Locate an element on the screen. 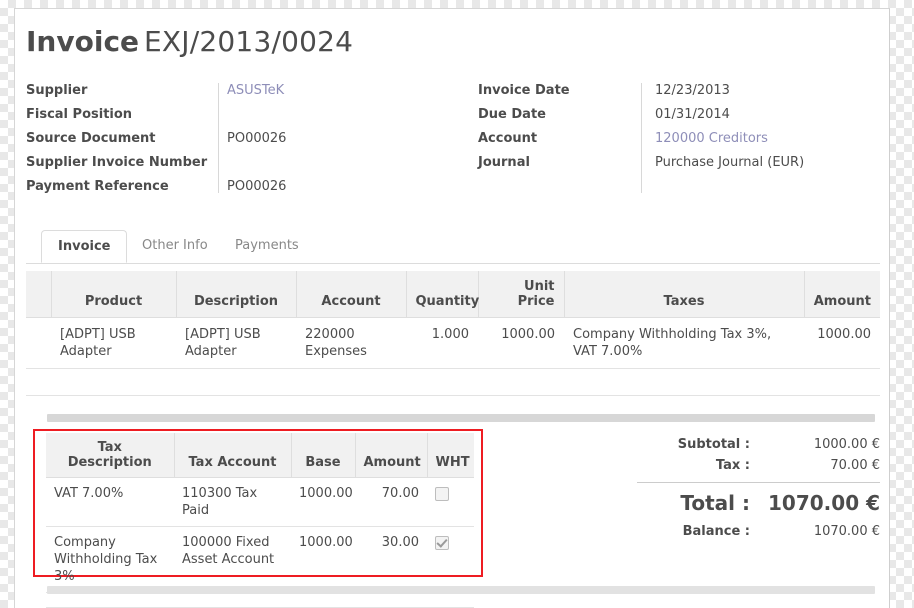 This screenshot has height=608, width=914. page-title: Invoice EXJ/2013/0024 is located at coordinates (189, 42).